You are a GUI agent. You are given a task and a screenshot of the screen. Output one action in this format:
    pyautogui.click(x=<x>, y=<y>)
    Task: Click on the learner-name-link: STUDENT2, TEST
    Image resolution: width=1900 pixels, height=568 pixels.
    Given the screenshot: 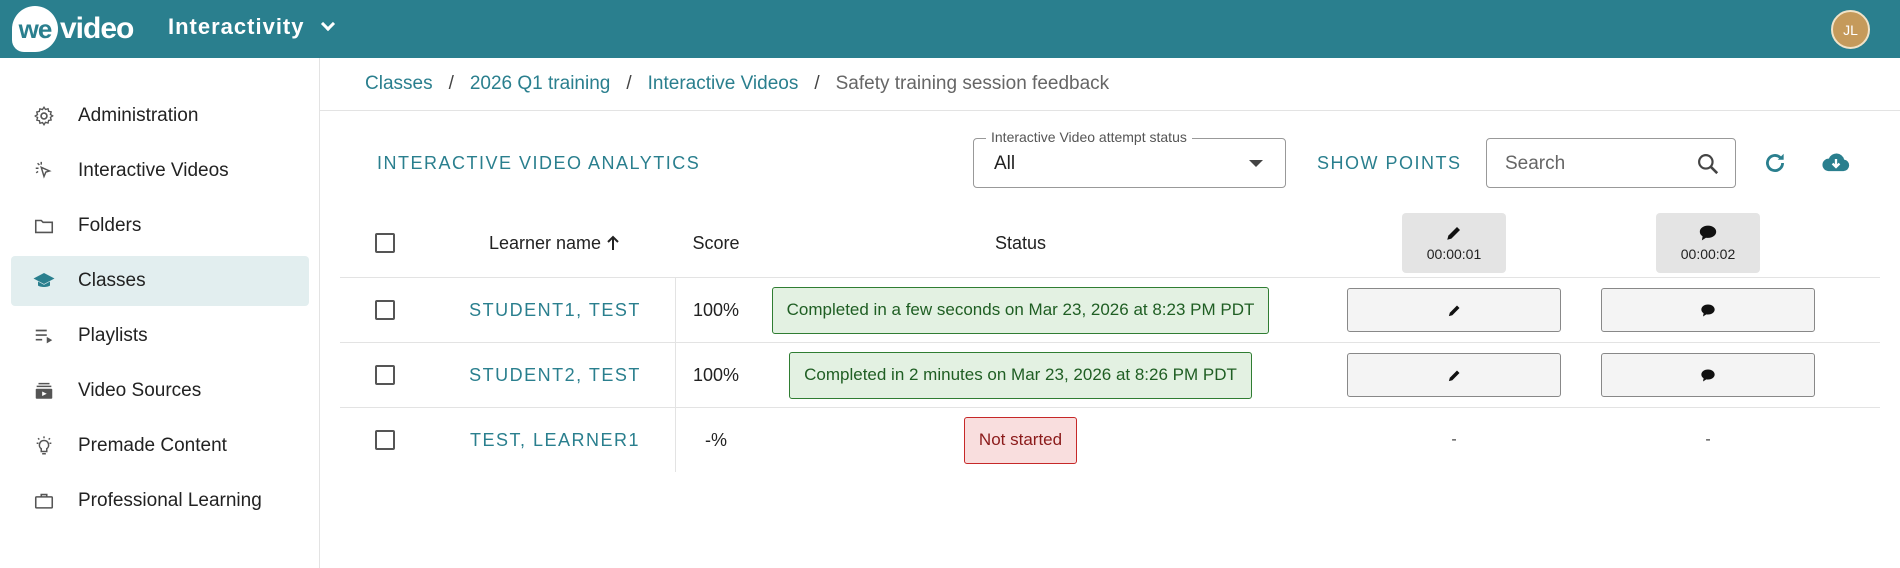 What is the action you would take?
    pyautogui.click(x=555, y=375)
    